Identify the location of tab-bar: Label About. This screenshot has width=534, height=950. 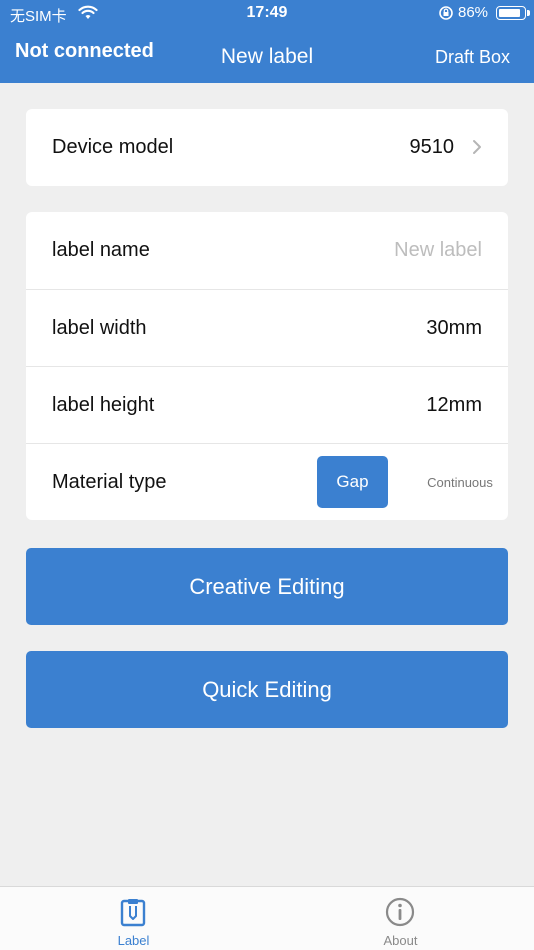
(267, 918).